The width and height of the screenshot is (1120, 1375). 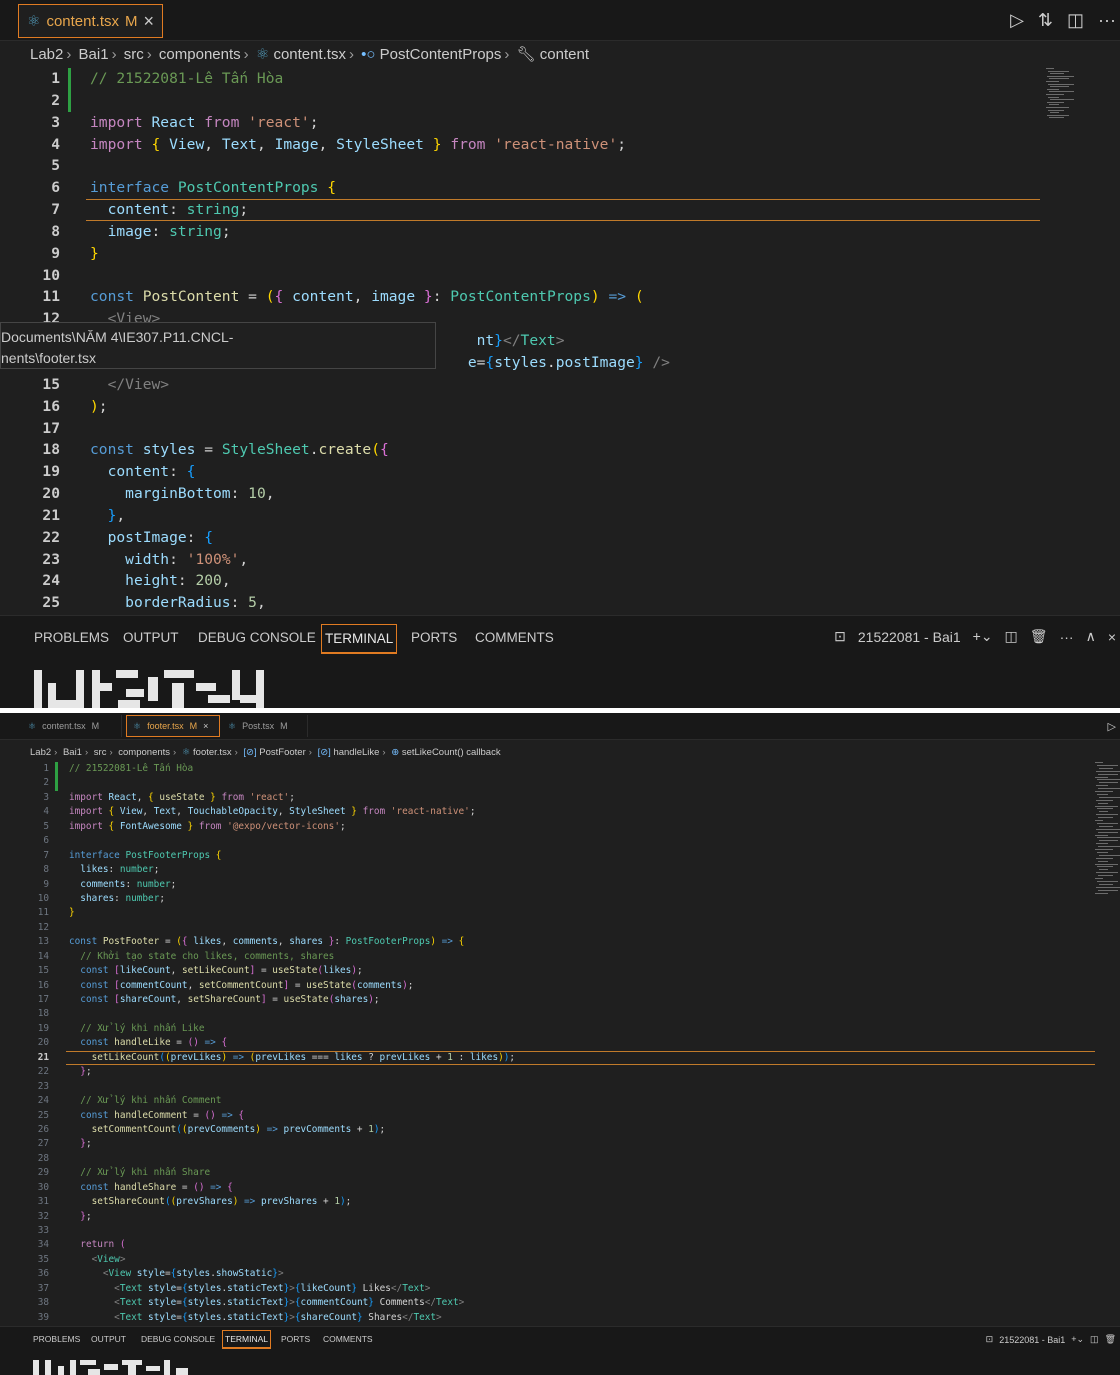 I want to click on code-line: 15 </View>, so click(x=560, y=385).